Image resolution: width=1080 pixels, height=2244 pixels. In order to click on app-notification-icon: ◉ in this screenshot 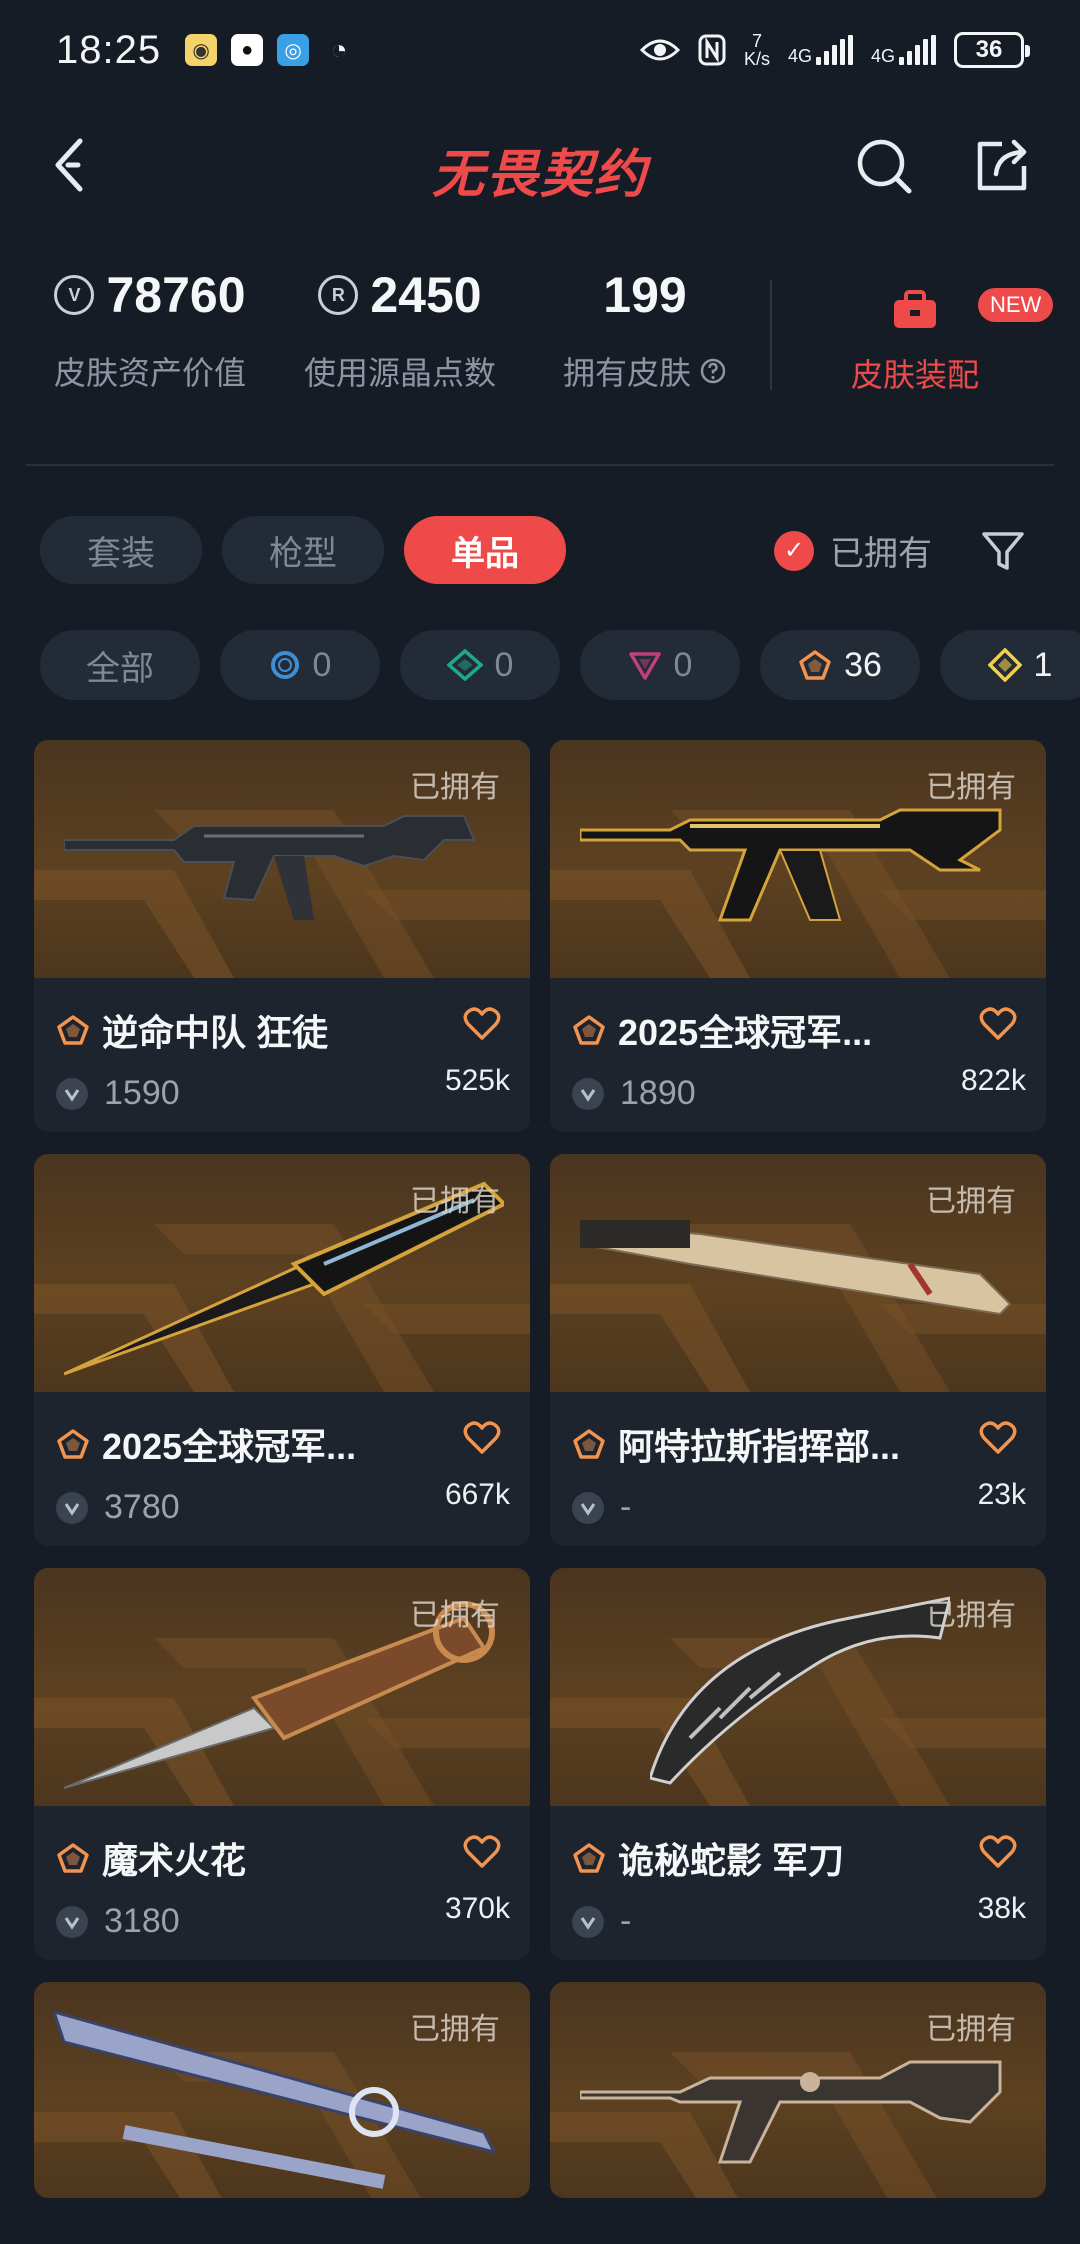, I will do `click(201, 50)`.